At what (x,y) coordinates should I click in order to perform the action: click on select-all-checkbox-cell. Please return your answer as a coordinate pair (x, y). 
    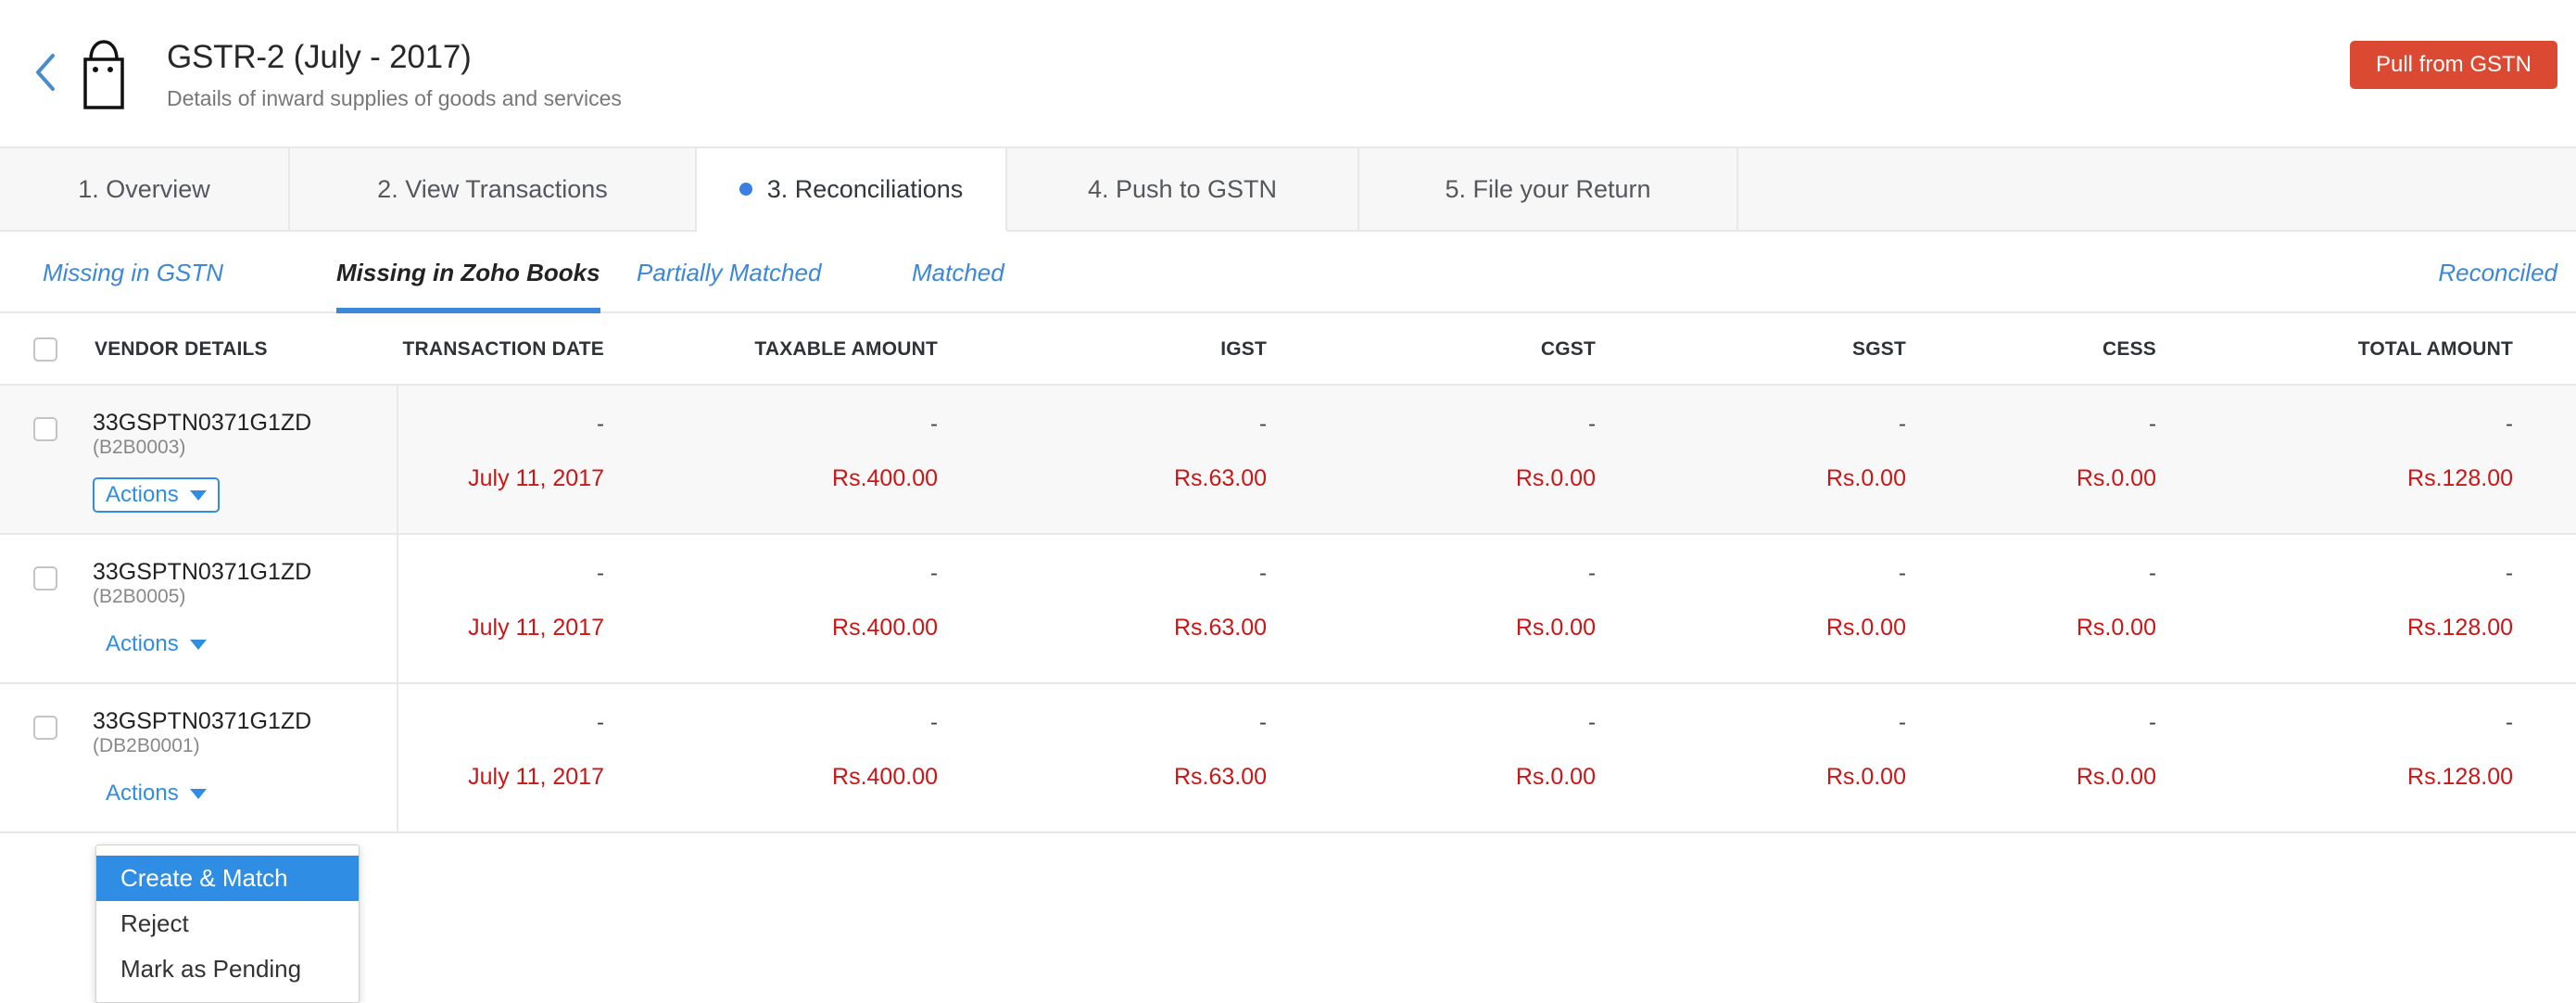
    Looking at the image, I should click on (47, 349).